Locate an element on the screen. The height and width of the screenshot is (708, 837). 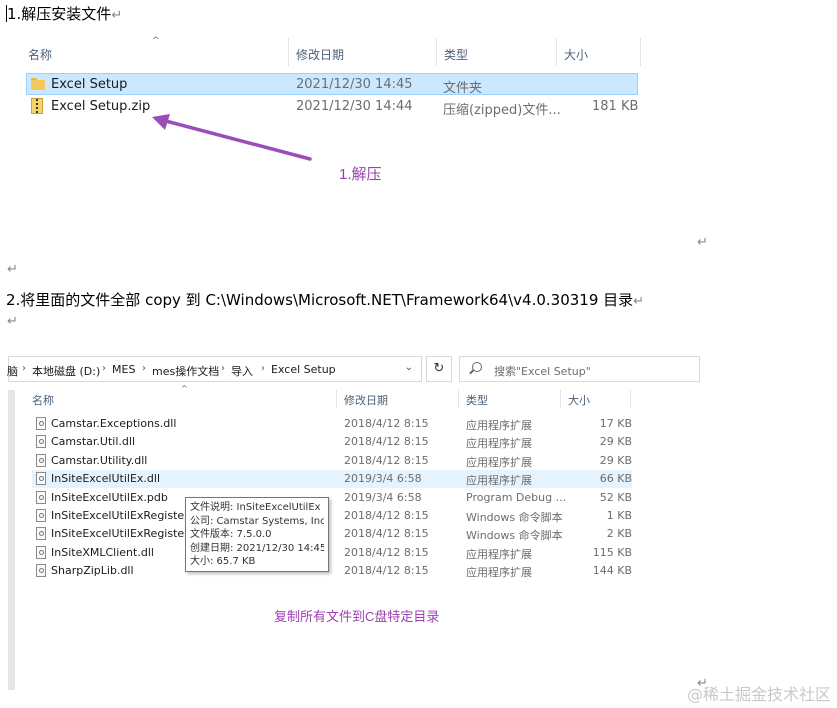
file-name: InSiteExcelUtilEx.pdb is located at coordinates (109, 497).